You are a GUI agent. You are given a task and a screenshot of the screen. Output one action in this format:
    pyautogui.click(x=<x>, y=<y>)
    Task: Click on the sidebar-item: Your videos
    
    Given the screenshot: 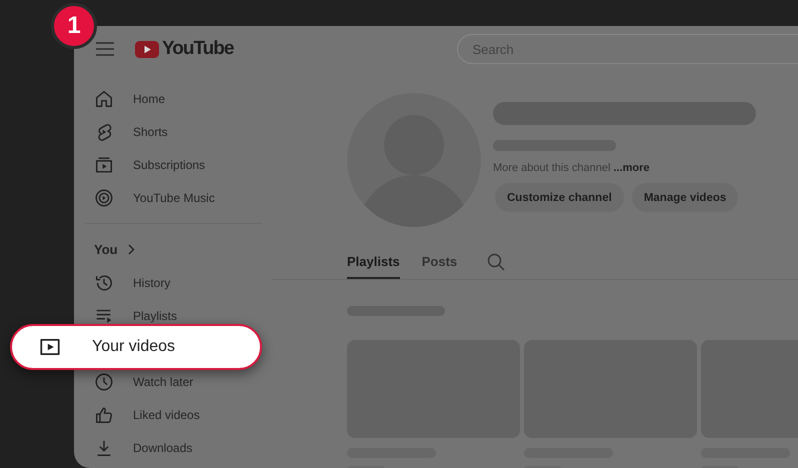 What is the action you would take?
    pyautogui.click(x=136, y=347)
    